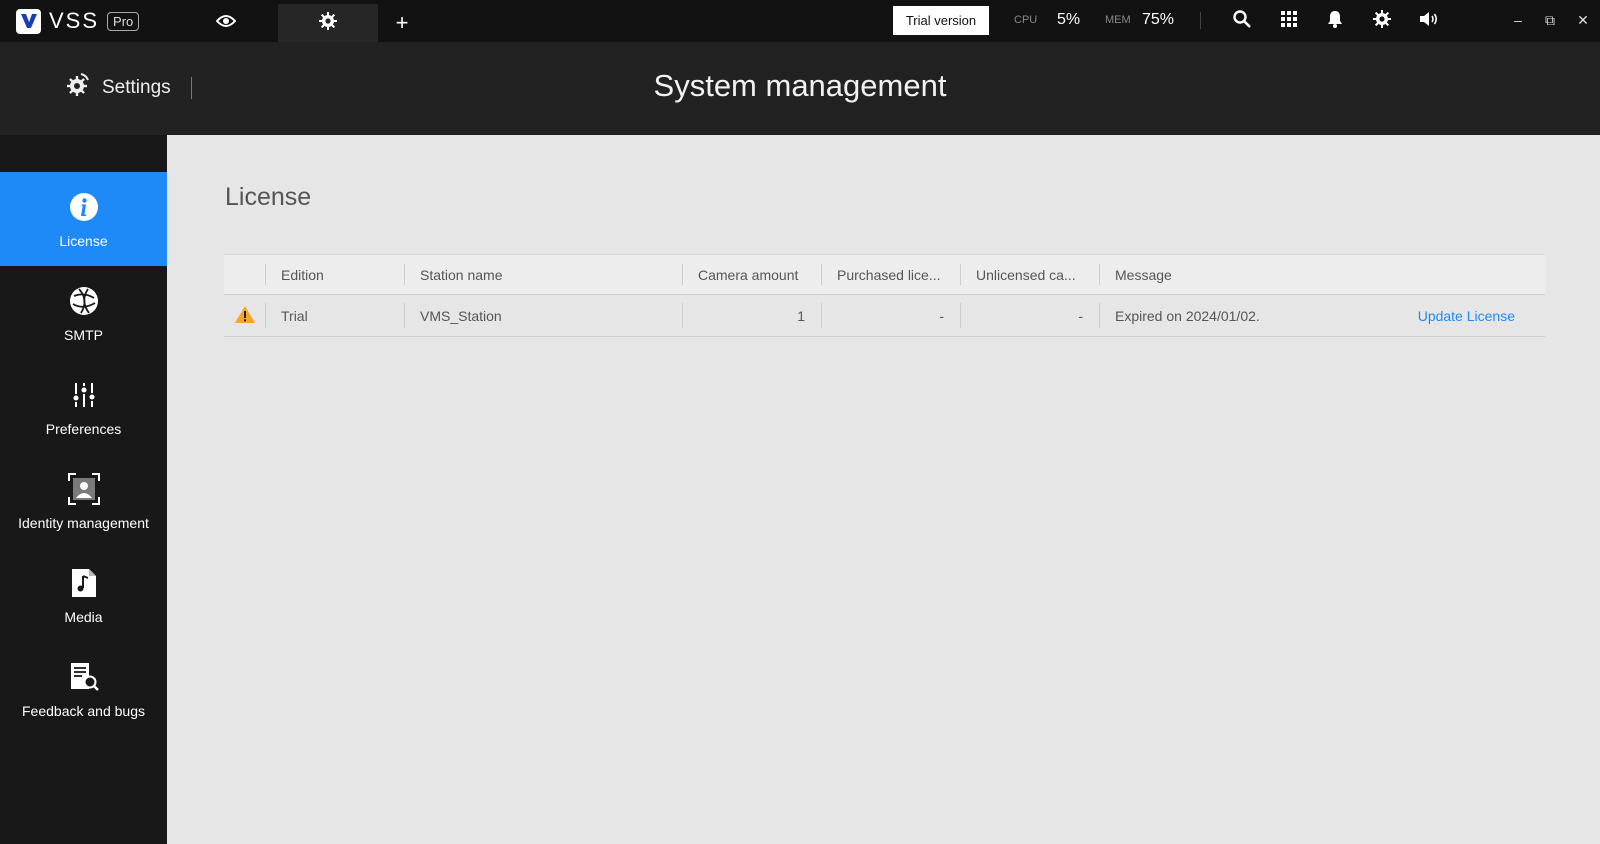 The width and height of the screenshot is (1600, 844). What do you see at coordinates (941, 20) in the screenshot?
I see `trial-version-button: Trial version` at bounding box center [941, 20].